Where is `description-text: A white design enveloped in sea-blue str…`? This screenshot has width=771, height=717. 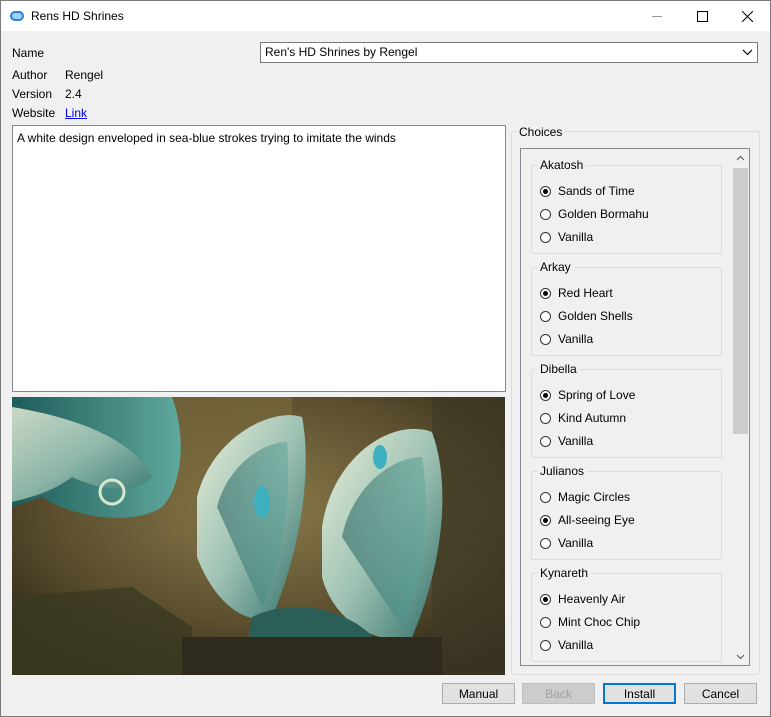 description-text: A white design enveloped in sea-blue str… is located at coordinates (206, 138).